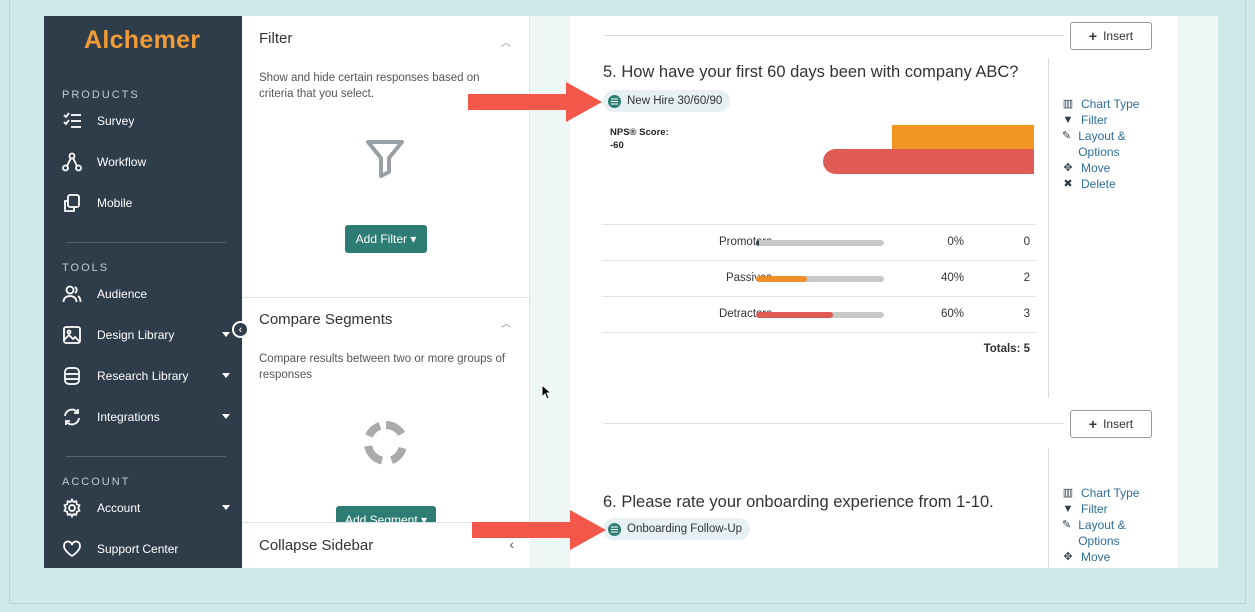 The width and height of the screenshot is (1255, 612). Describe the element at coordinates (128, 417) in the screenshot. I see `sidebar-item-label: Integrations` at that location.